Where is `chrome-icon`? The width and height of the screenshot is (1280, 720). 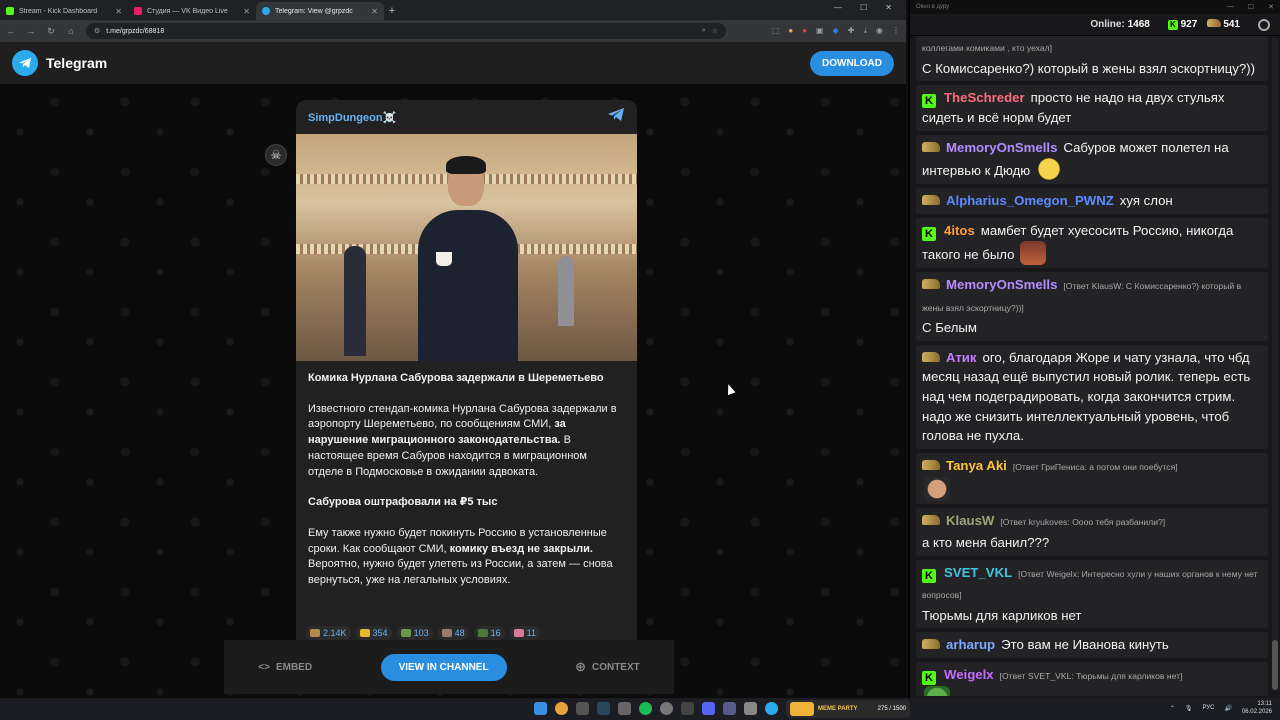 chrome-icon is located at coordinates (561, 708).